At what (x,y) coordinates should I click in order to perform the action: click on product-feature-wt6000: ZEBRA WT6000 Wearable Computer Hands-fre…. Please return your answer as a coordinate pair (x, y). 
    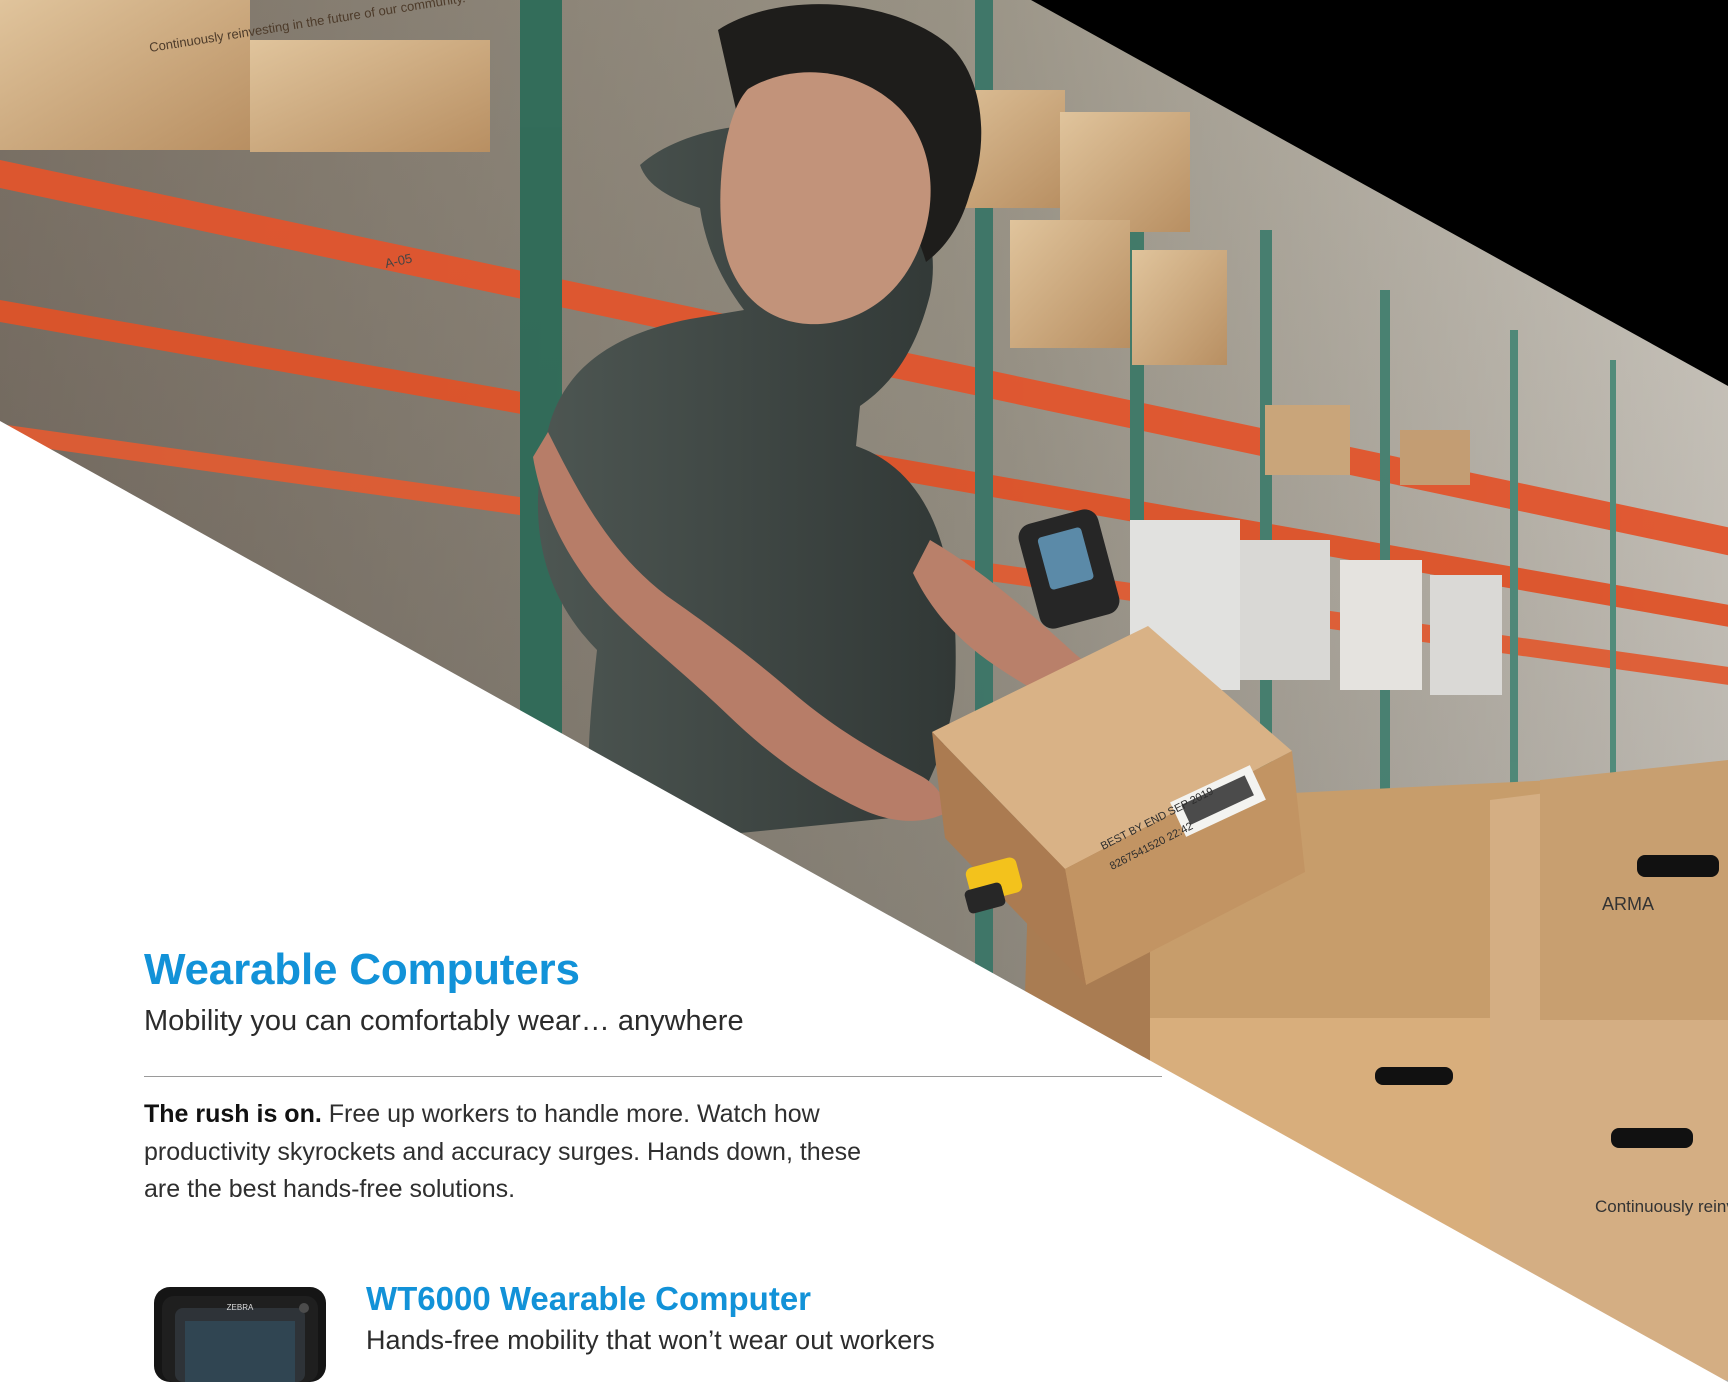
    Looking at the image, I should click on (575, 1331).